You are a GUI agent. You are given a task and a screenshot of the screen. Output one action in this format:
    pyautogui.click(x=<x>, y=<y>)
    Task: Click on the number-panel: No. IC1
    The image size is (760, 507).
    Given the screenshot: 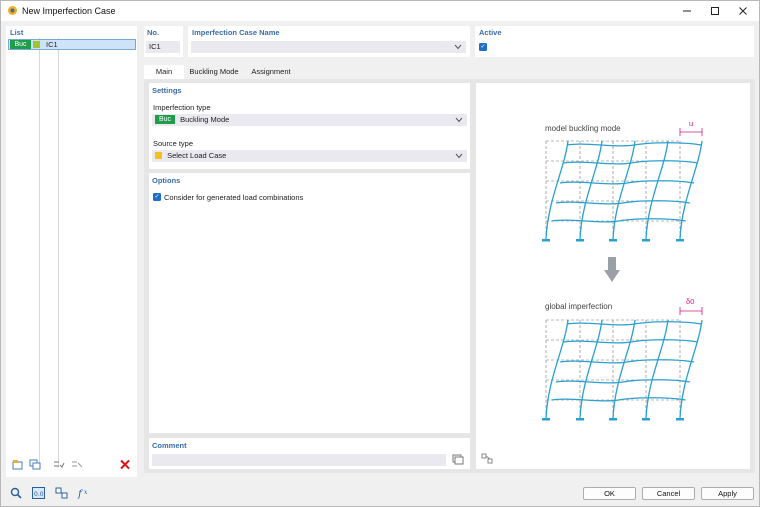 What is the action you would take?
    pyautogui.click(x=163, y=41)
    